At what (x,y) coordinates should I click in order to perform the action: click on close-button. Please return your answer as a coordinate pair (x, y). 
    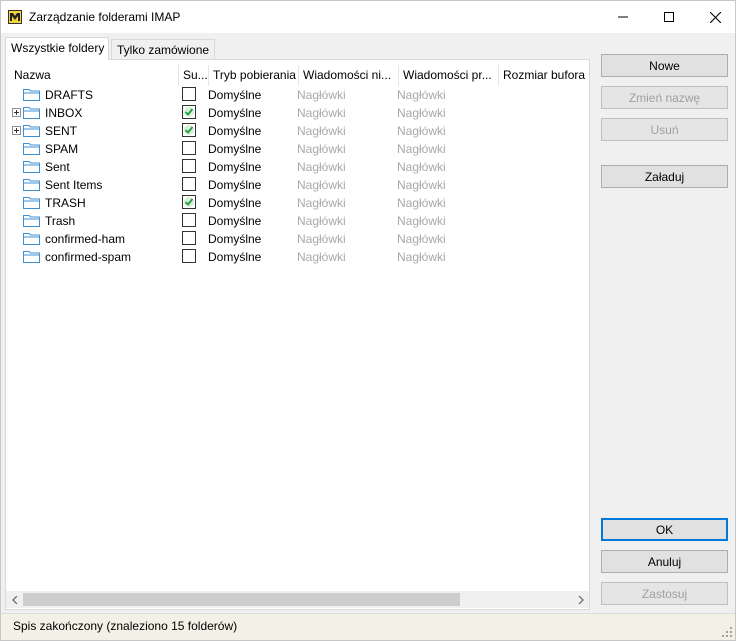
    Looking at the image, I should click on (714, 17).